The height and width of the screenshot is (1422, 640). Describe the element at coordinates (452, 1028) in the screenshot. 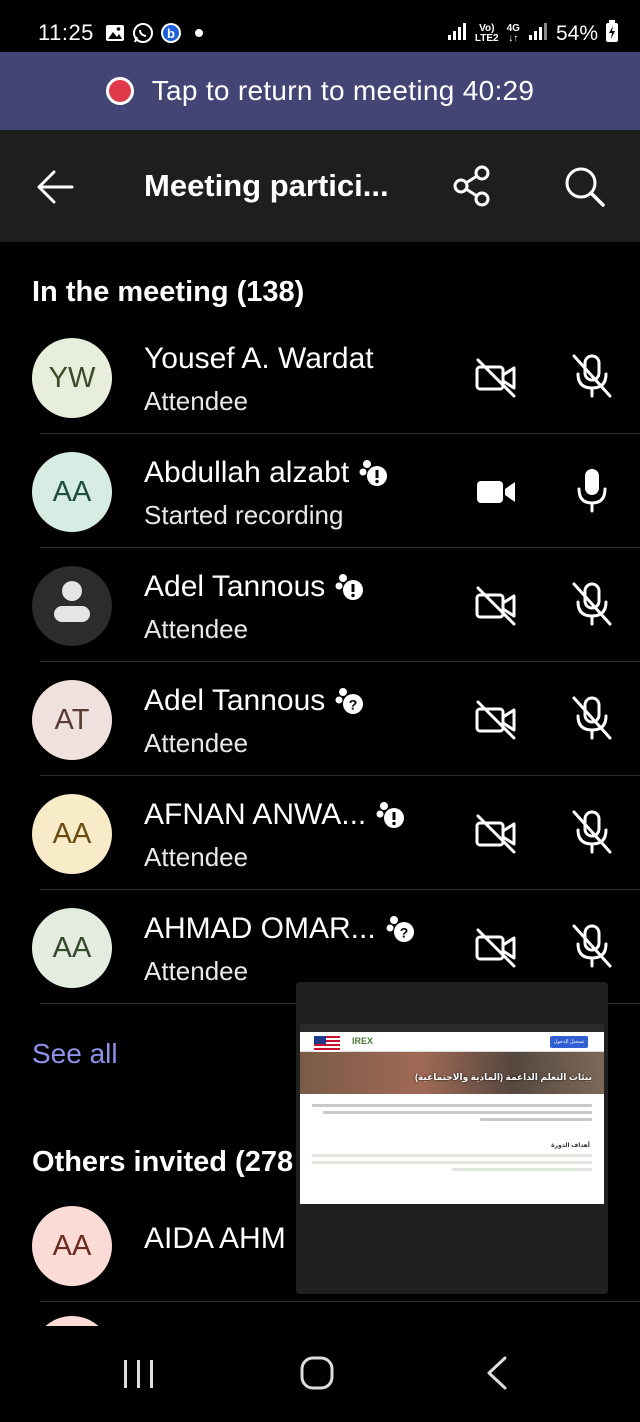

I see `browser-tabbar` at that location.